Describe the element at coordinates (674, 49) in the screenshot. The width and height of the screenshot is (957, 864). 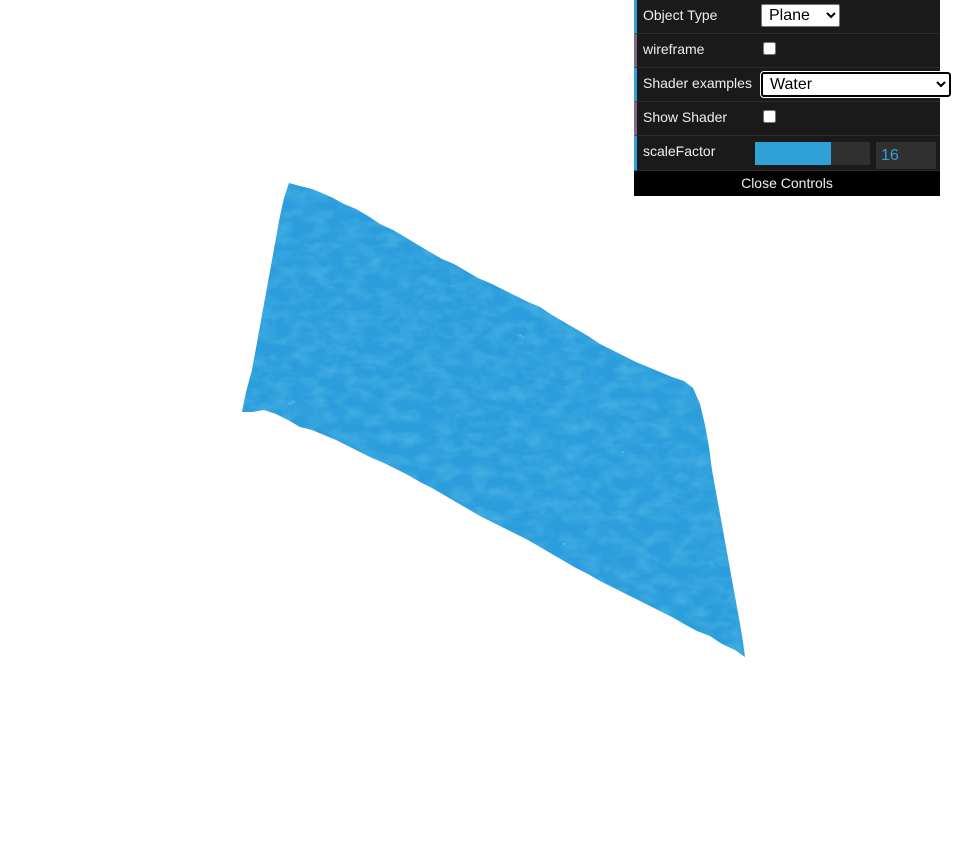
I see `wireframe-label: wireframe` at that location.